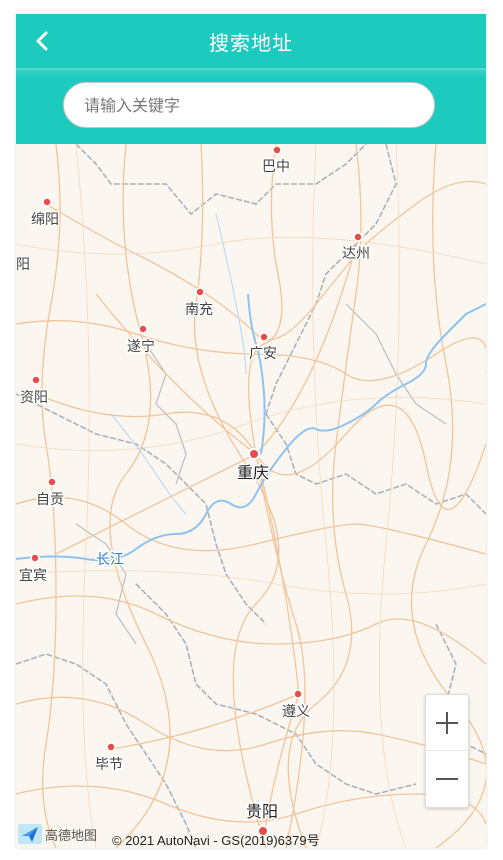 This screenshot has height=860, width=503. I want to click on map-copyright: © 2021 AutoNavi - GS(2019)6379号, so click(216, 840).